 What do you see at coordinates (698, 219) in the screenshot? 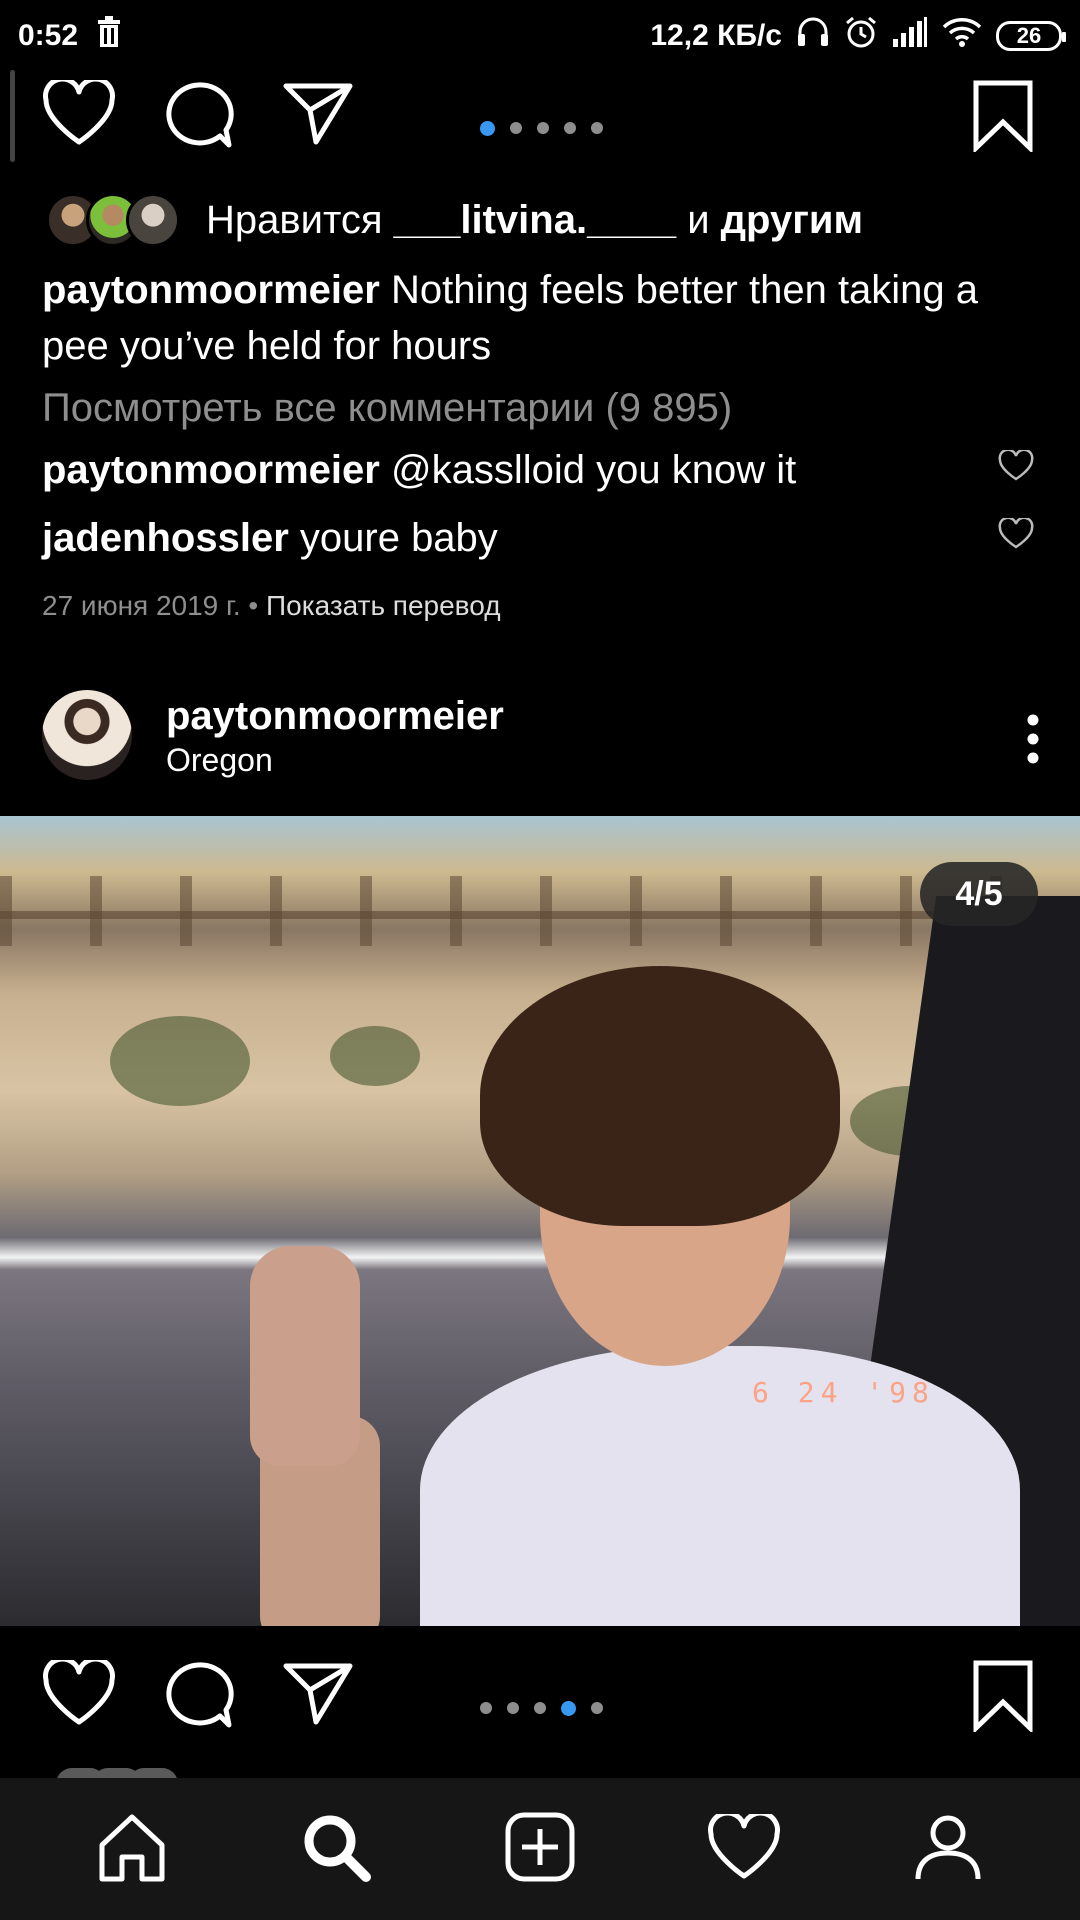
I see `likes-connector: и` at bounding box center [698, 219].